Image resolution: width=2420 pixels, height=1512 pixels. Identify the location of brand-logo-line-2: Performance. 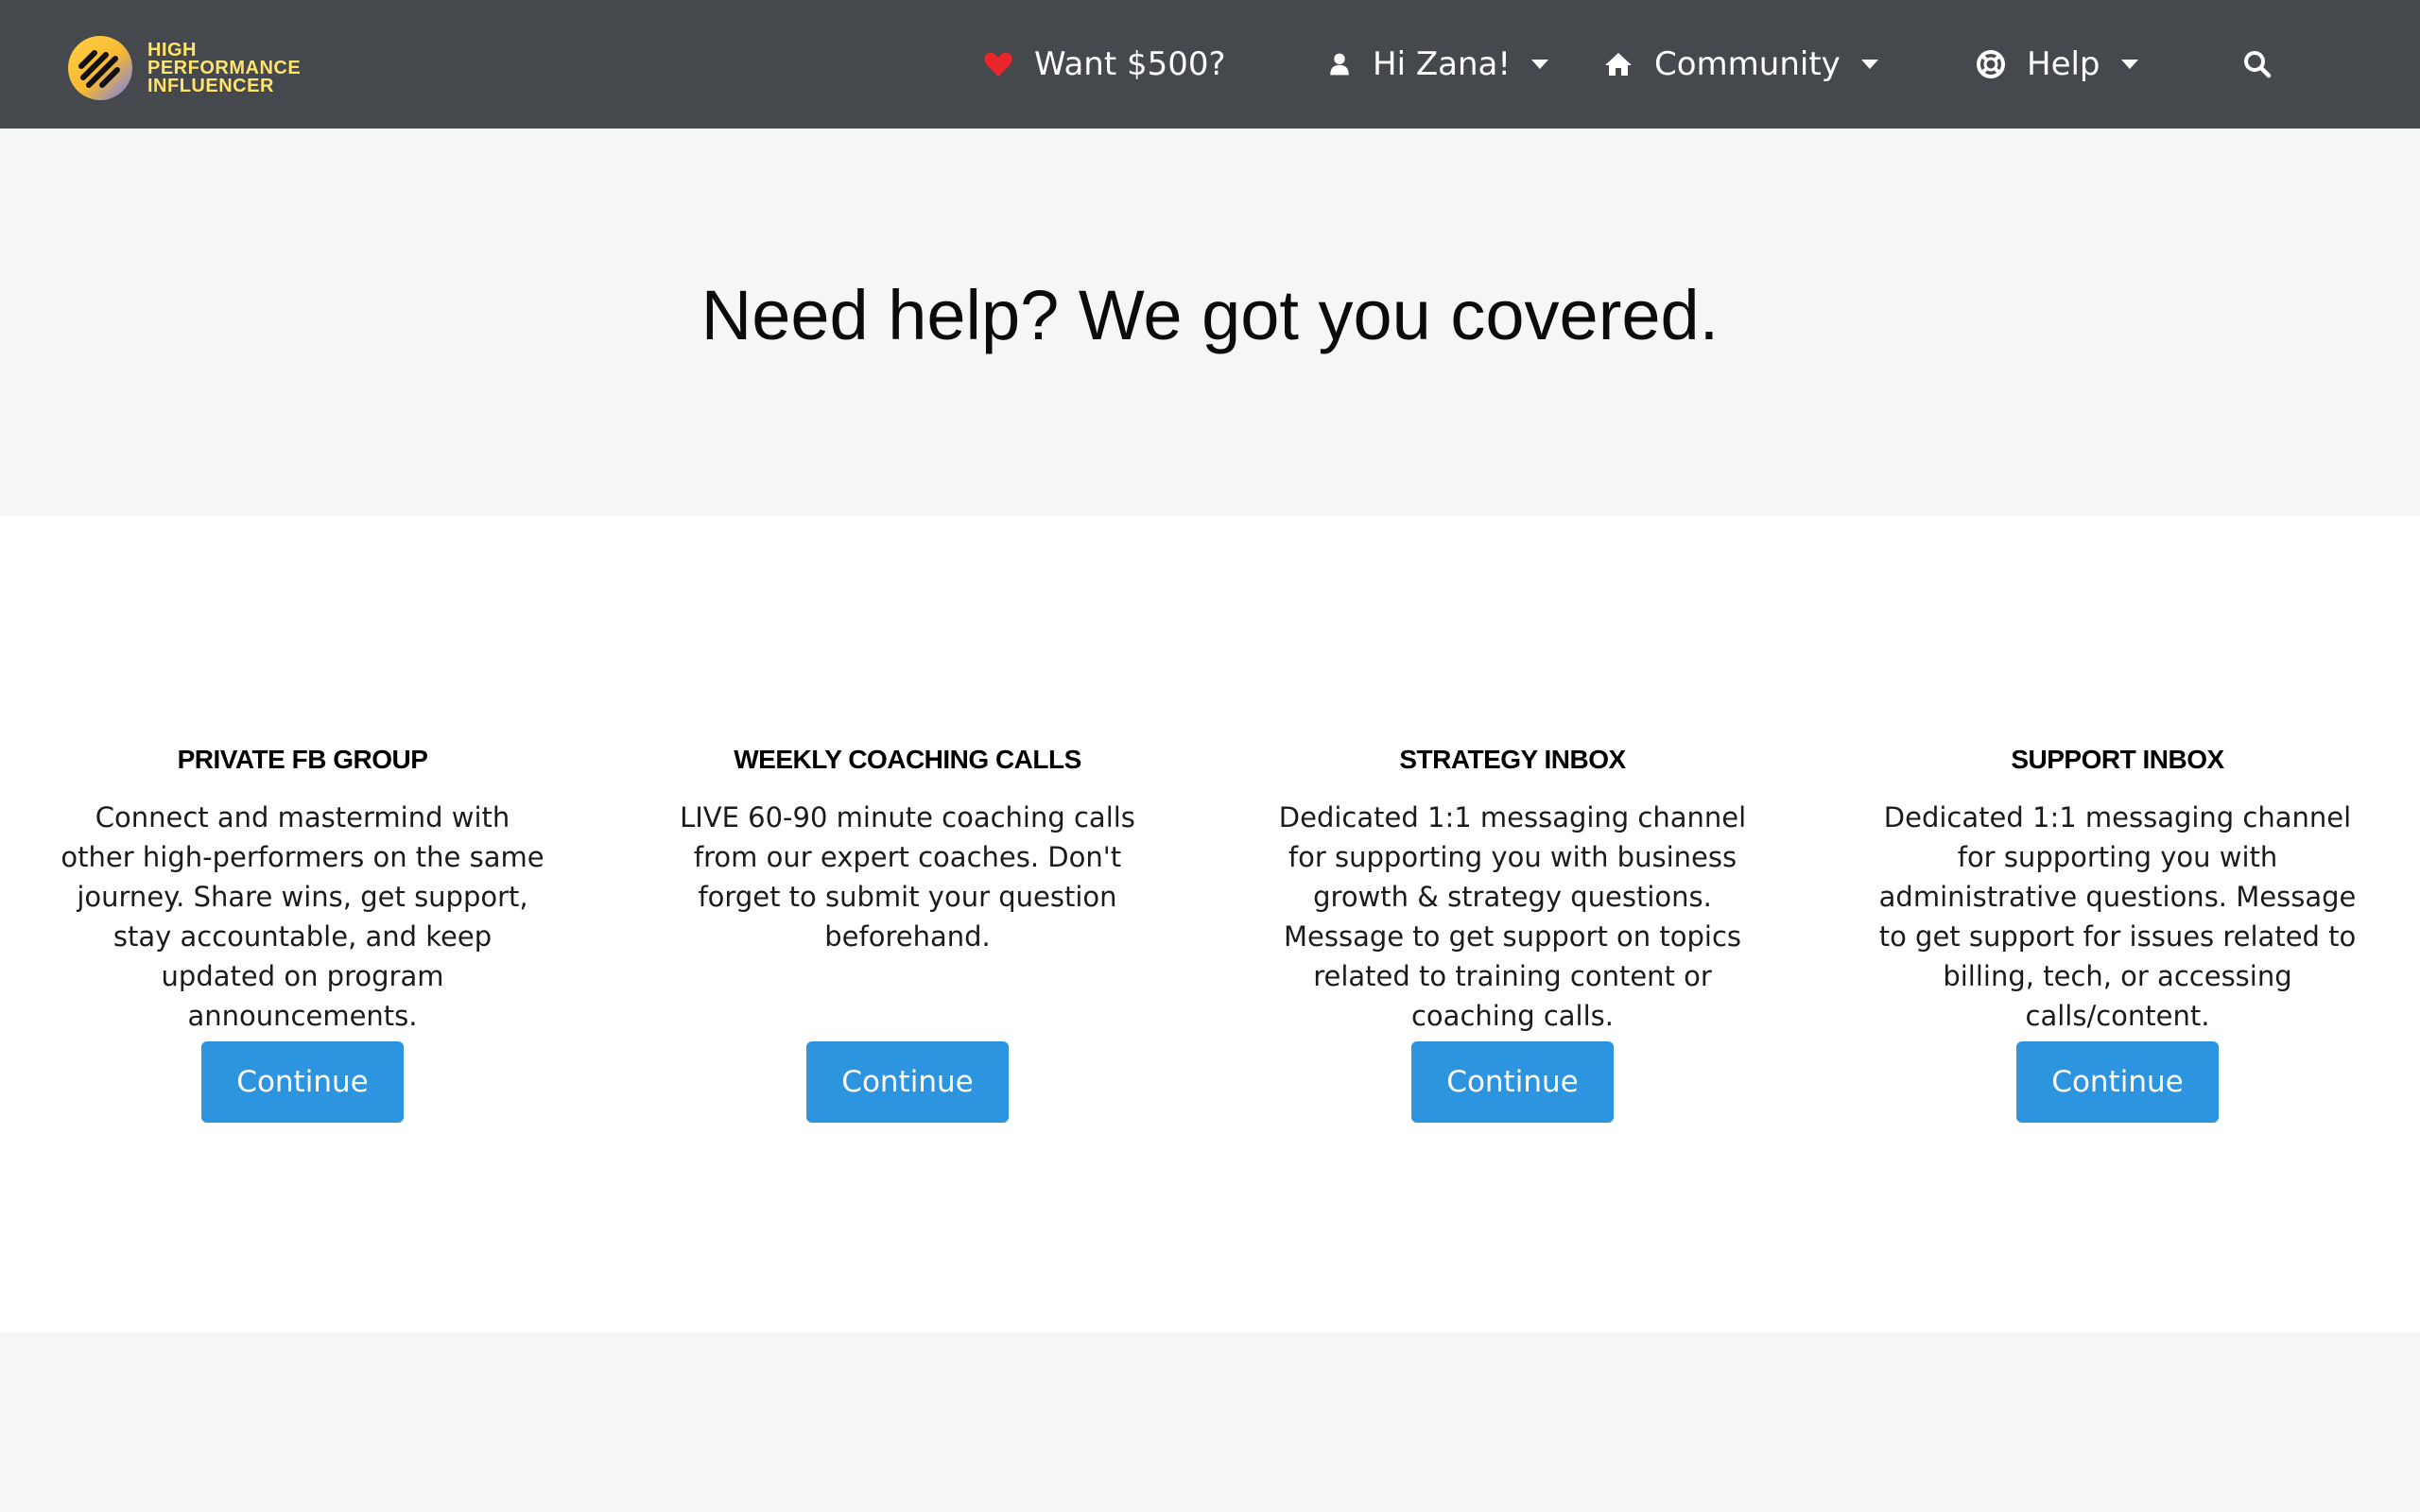
(225, 67).